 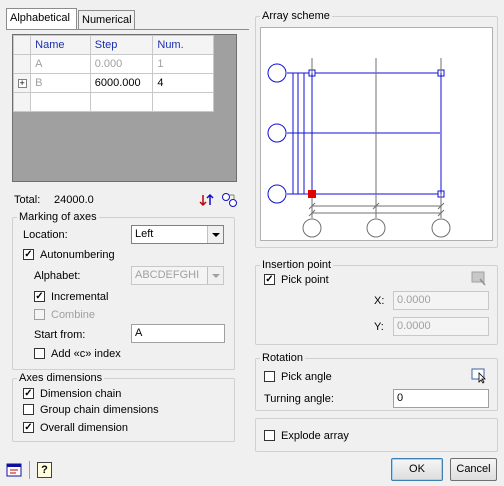 I want to click on cell-step: 0.000, so click(x=121, y=64).